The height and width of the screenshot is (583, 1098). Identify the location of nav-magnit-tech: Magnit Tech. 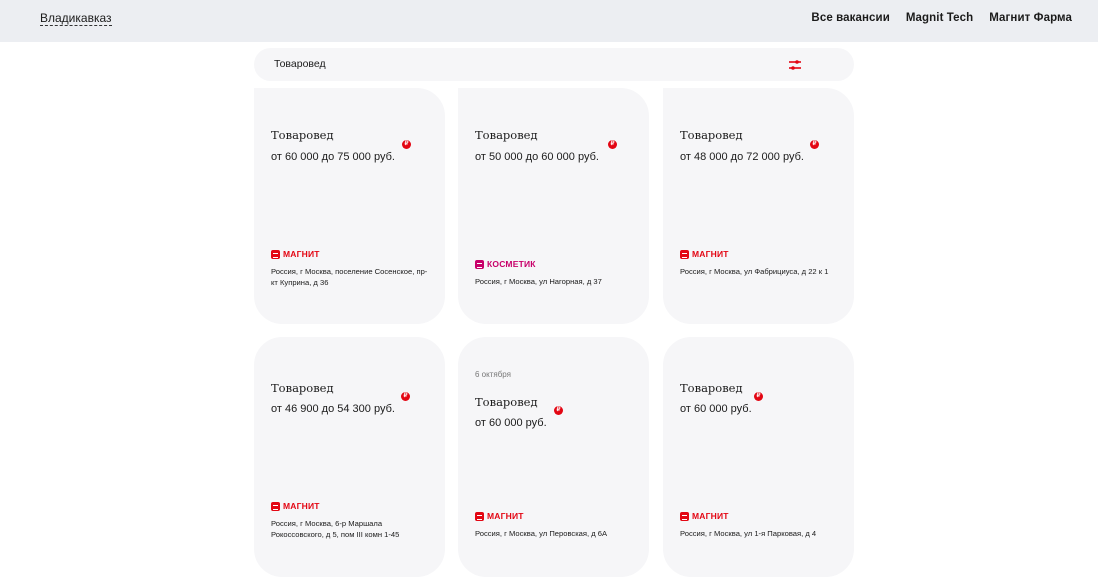
(939, 18).